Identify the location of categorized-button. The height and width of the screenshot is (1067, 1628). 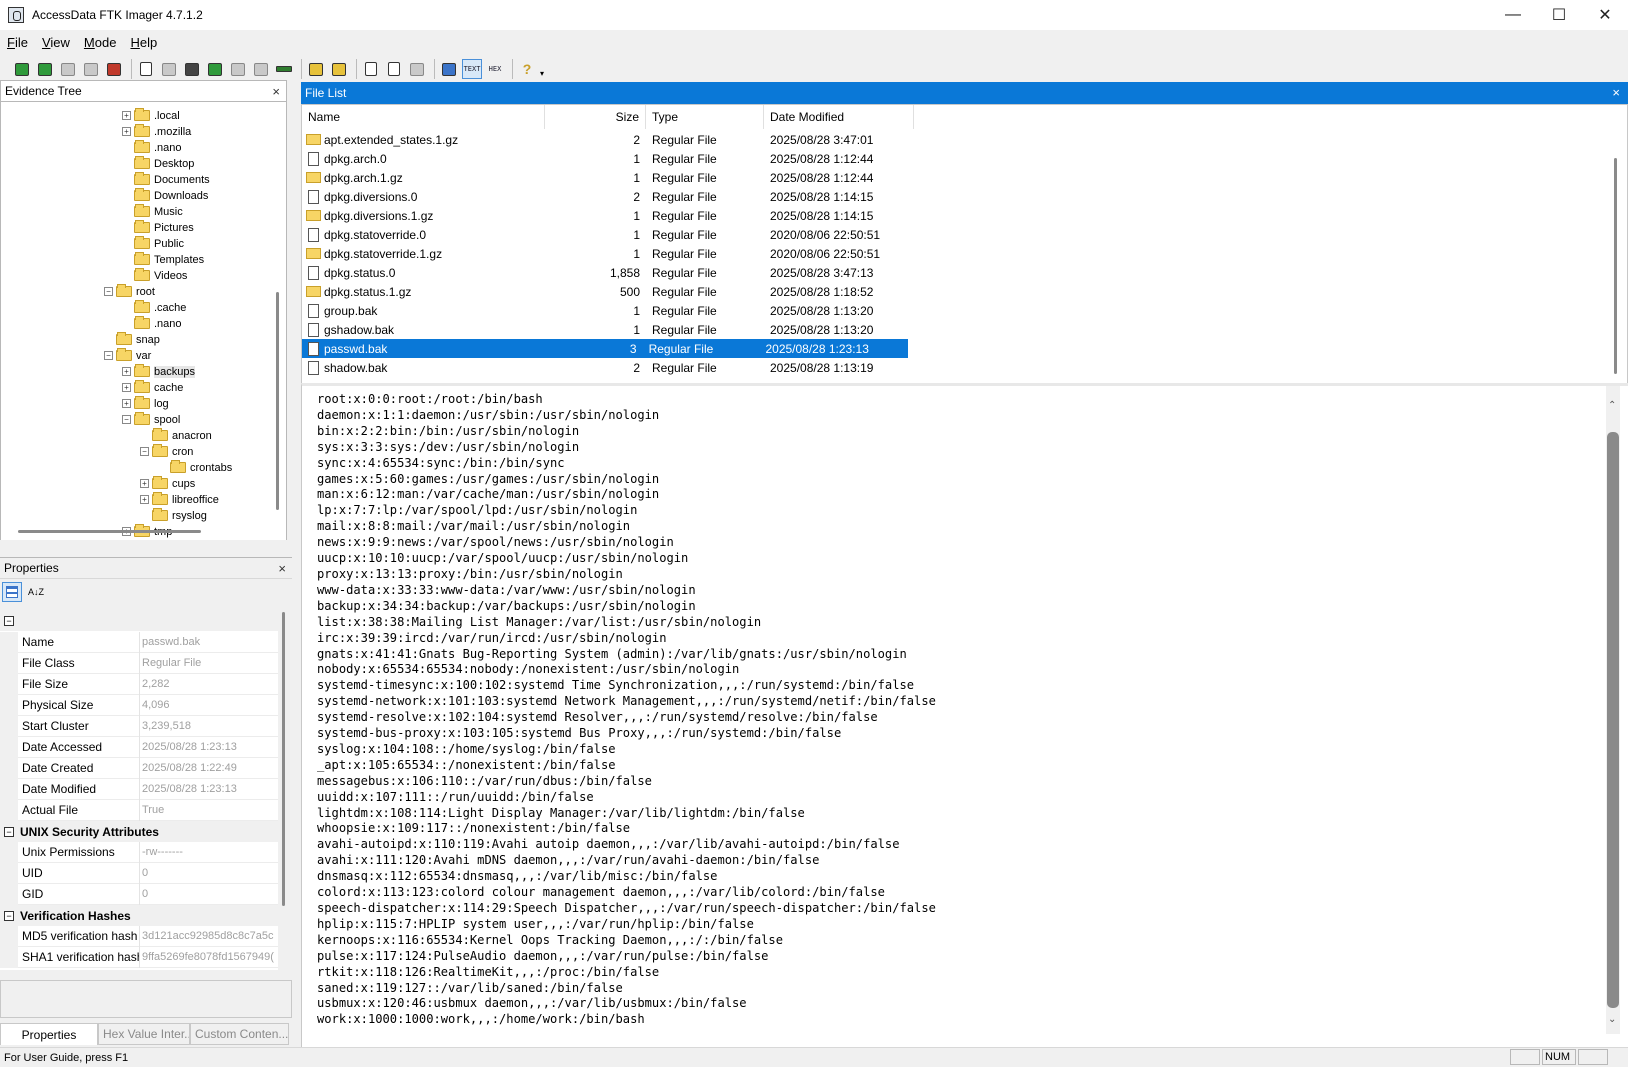
(12, 592).